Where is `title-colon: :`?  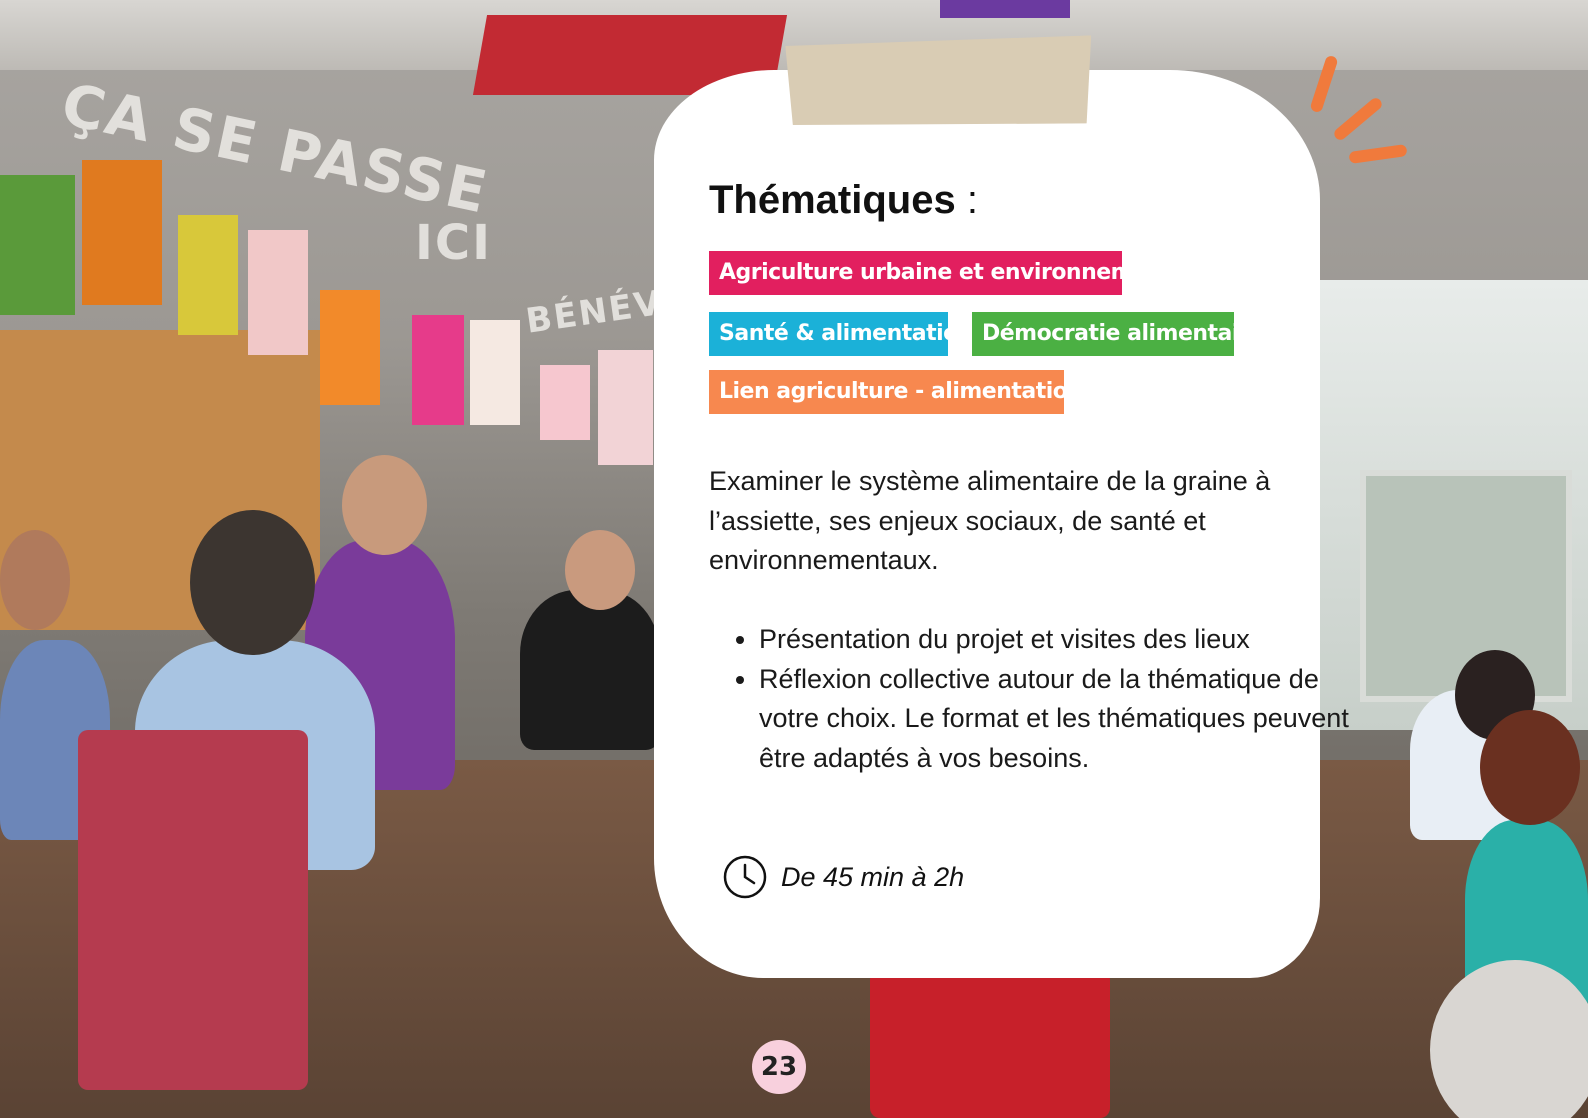 title-colon: : is located at coordinates (966, 200).